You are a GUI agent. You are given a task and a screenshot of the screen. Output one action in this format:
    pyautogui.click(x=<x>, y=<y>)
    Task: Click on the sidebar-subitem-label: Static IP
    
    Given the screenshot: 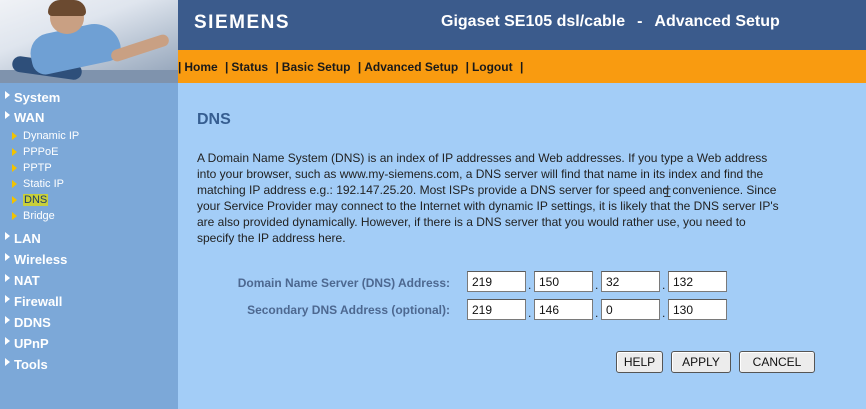 What is the action you would take?
    pyautogui.click(x=43, y=183)
    